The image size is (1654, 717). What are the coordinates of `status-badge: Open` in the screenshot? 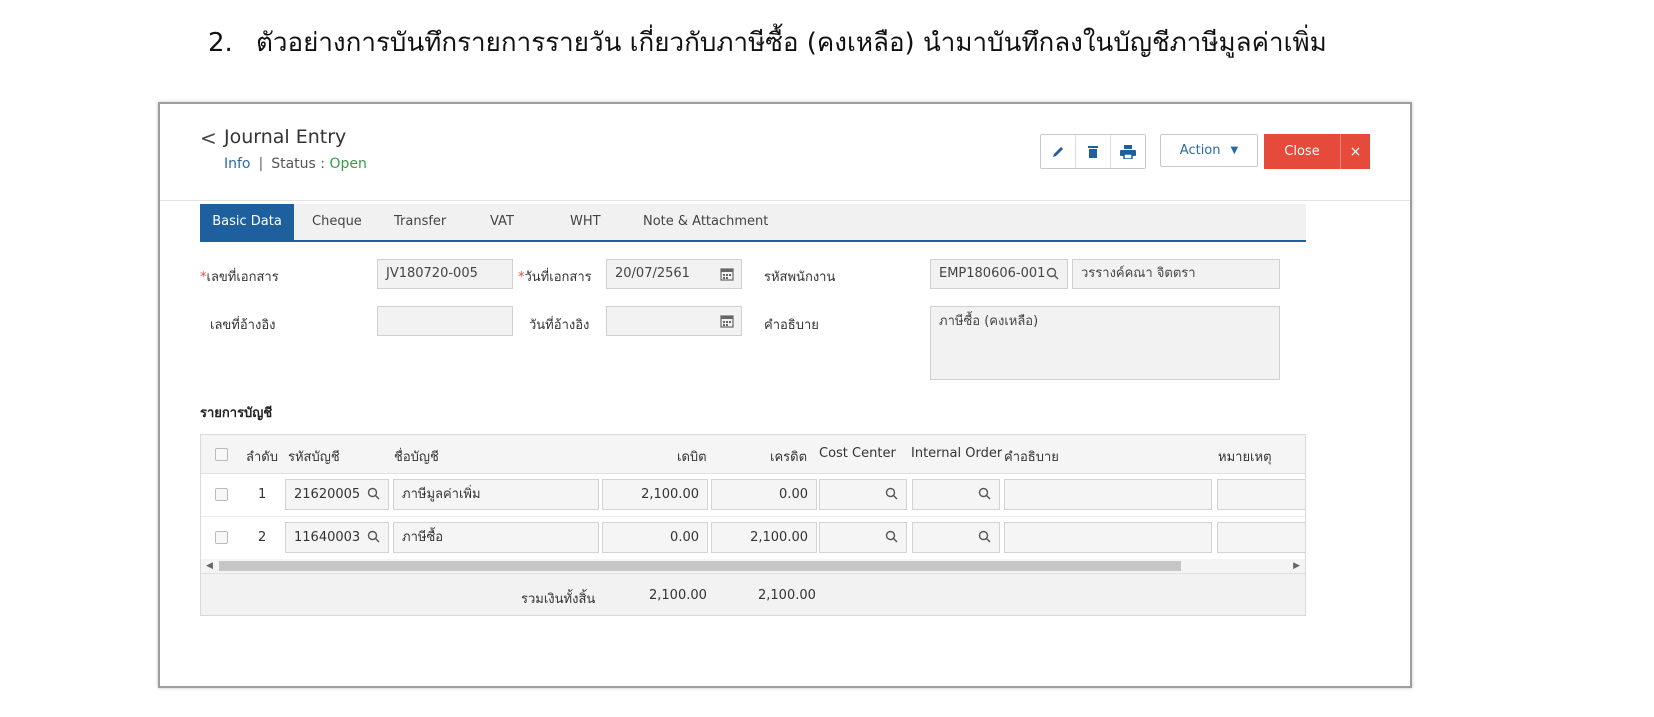 It's located at (348, 164).